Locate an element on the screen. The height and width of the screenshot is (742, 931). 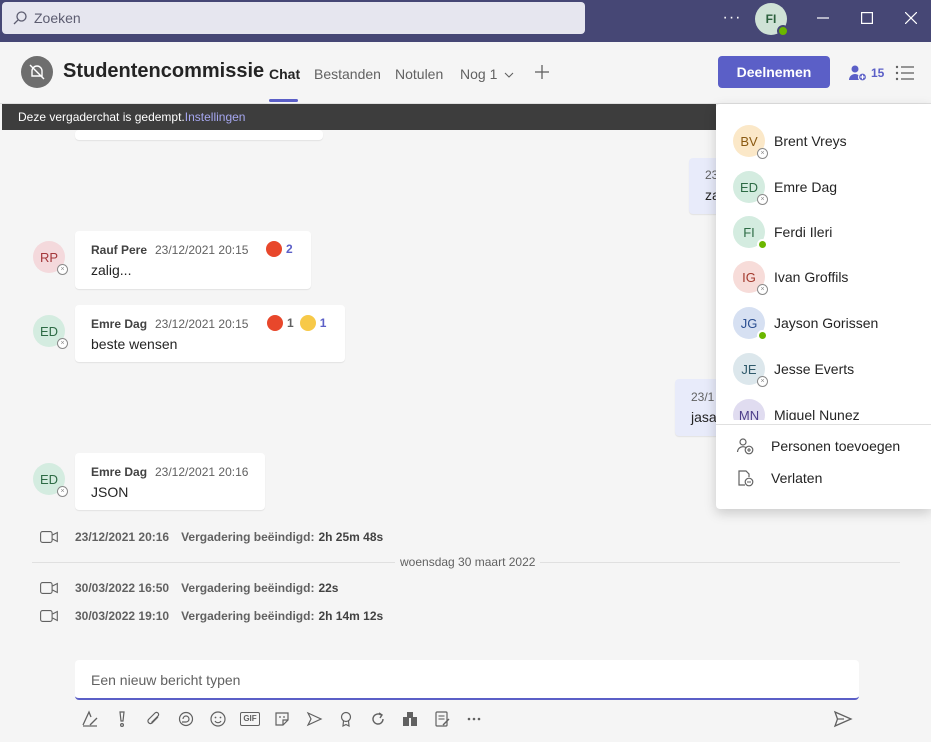
emoji-icon is located at coordinates (218, 719).